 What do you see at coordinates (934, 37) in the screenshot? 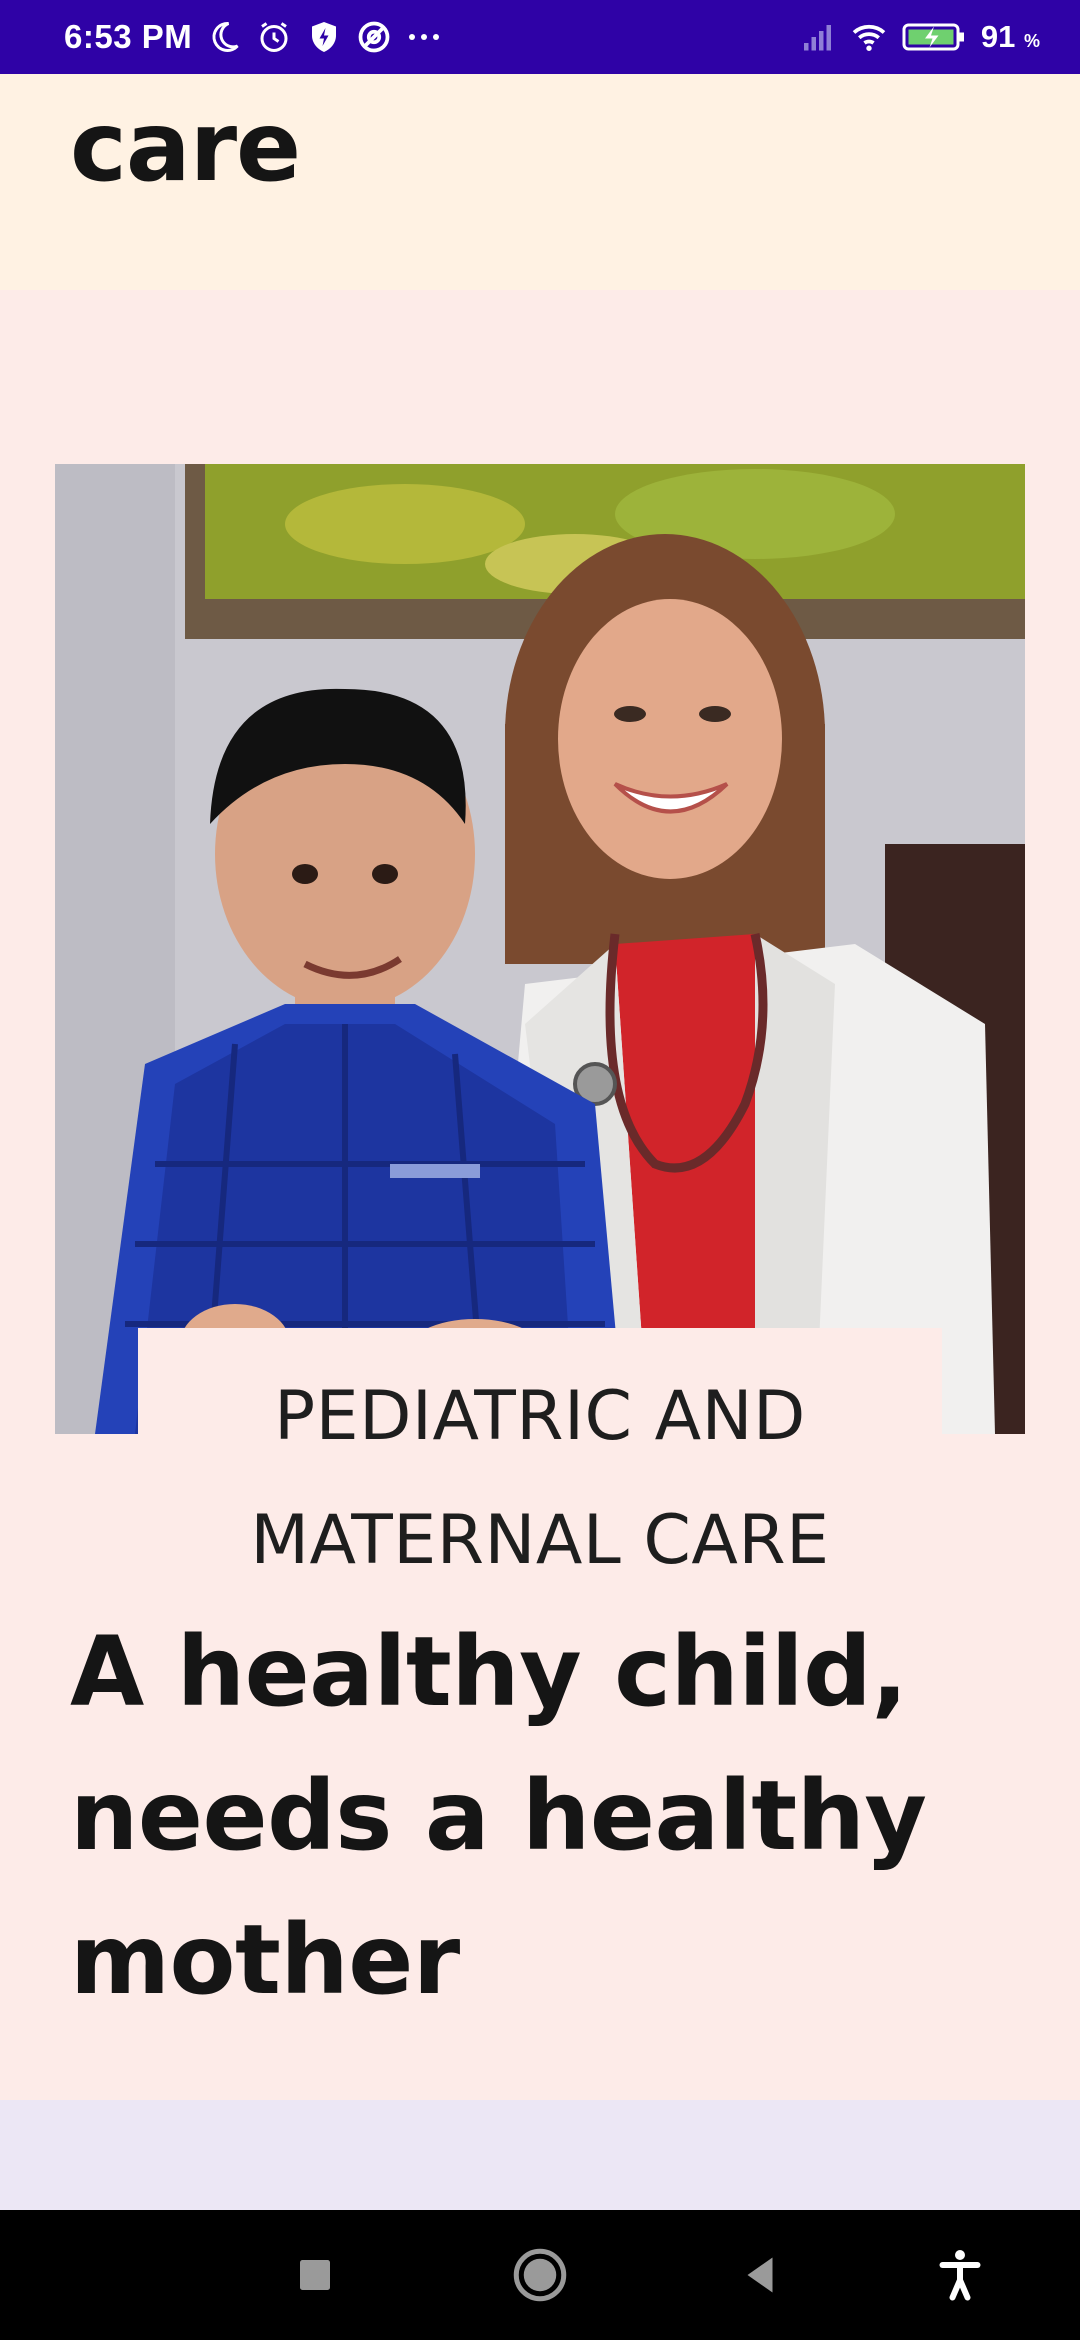
I see `battery-charging-icon` at bounding box center [934, 37].